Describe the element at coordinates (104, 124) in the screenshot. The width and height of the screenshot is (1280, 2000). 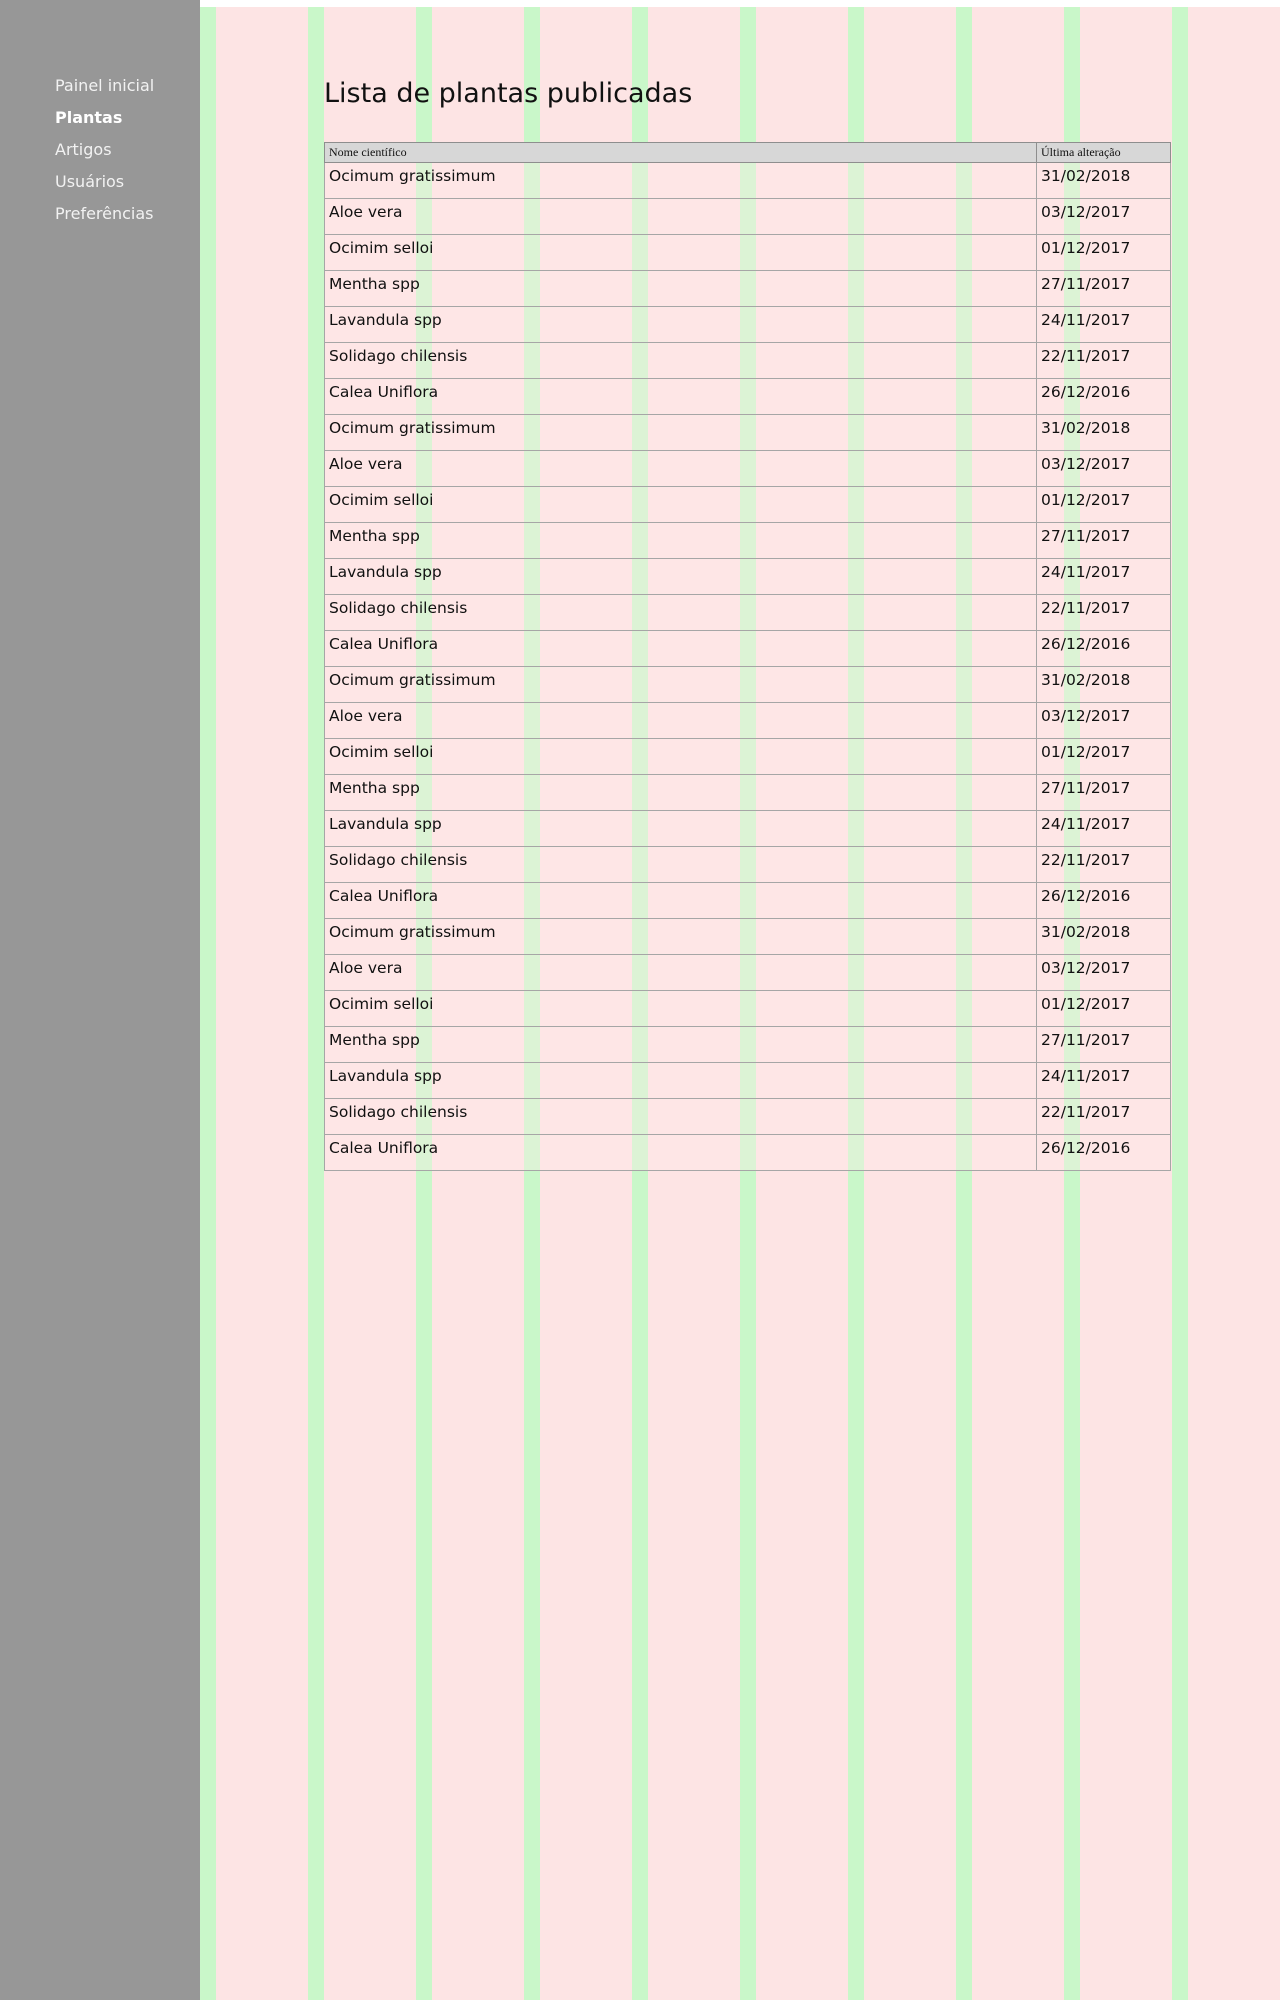
I see `sidebar-item-plantas: Plantas` at that location.